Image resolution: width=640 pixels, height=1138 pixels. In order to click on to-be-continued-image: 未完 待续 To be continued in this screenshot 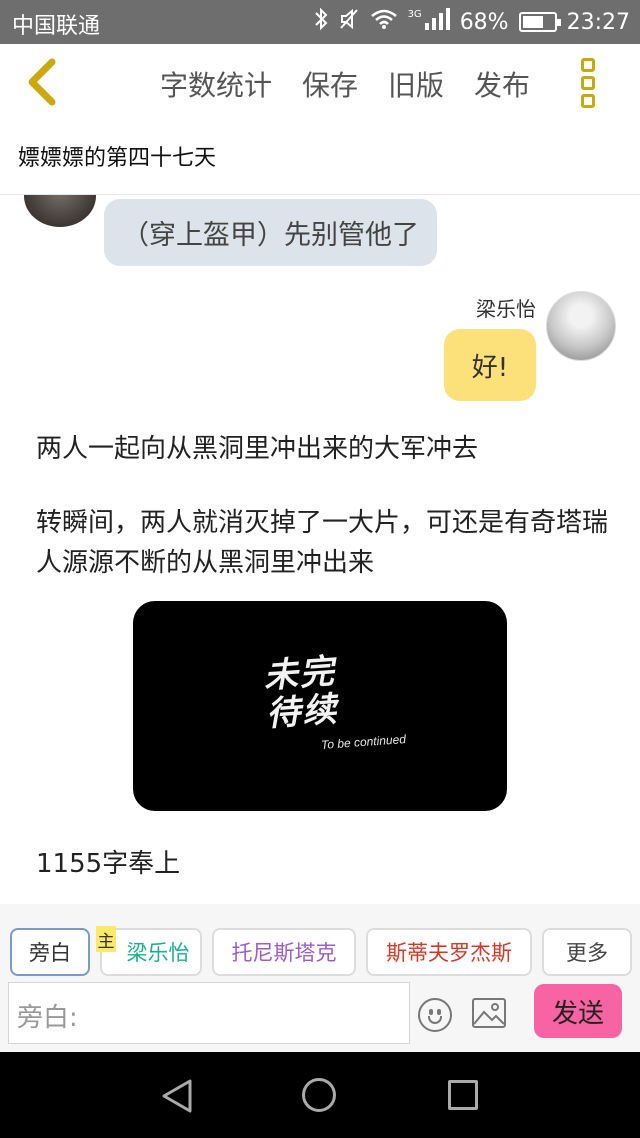, I will do `click(320, 706)`.